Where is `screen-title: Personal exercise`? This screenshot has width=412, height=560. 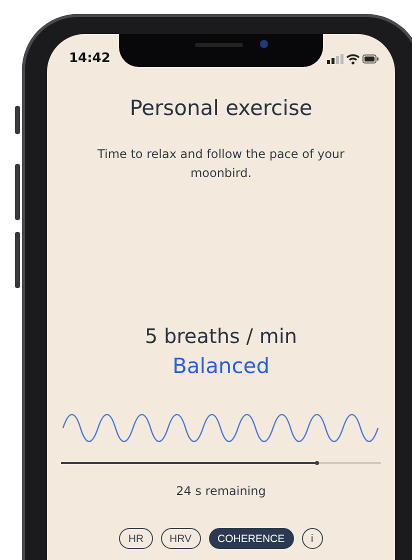
screen-title: Personal exercise is located at coordinates (221, 108).